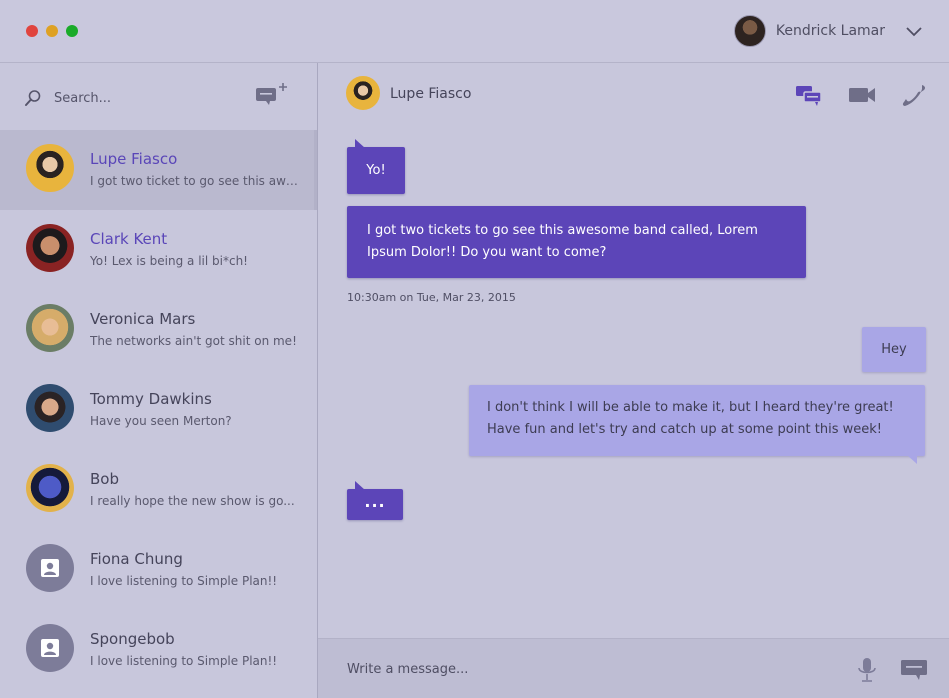  I want to click on user-menu: Kendrick Lamar, so click(828, 31).